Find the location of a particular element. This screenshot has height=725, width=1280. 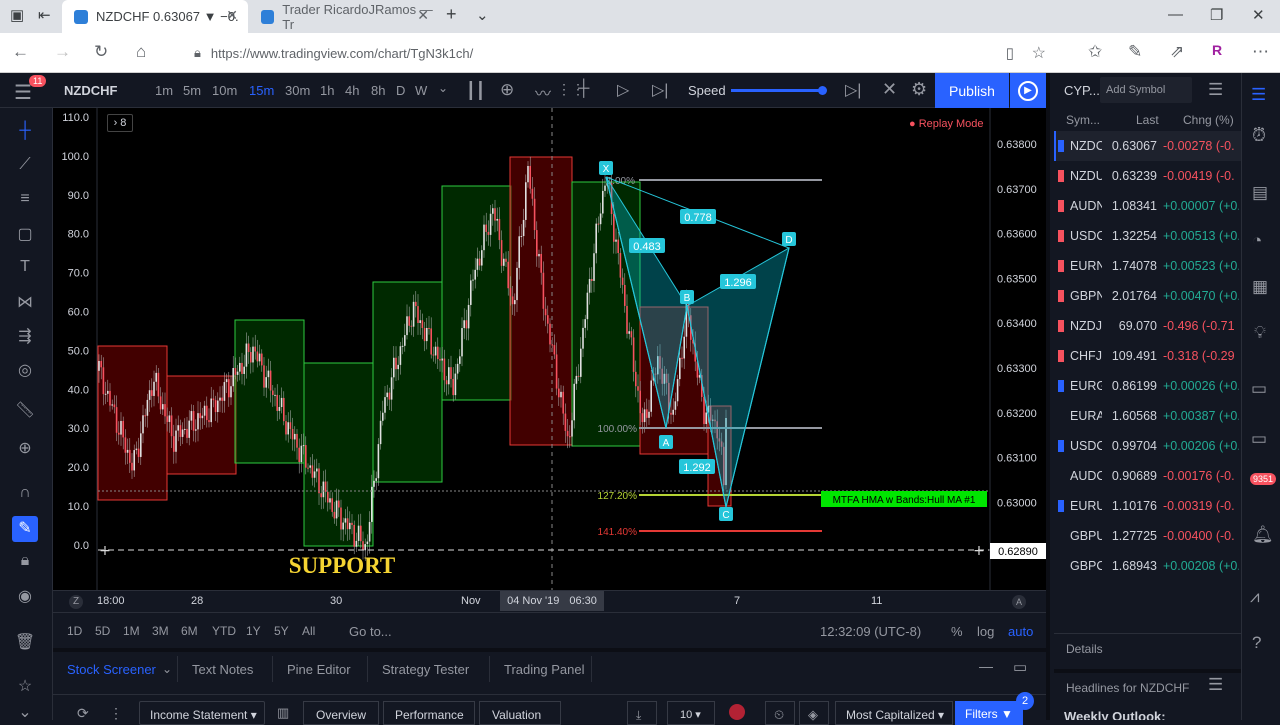

new-tab-icon: + is located at coordinates (451, 14).